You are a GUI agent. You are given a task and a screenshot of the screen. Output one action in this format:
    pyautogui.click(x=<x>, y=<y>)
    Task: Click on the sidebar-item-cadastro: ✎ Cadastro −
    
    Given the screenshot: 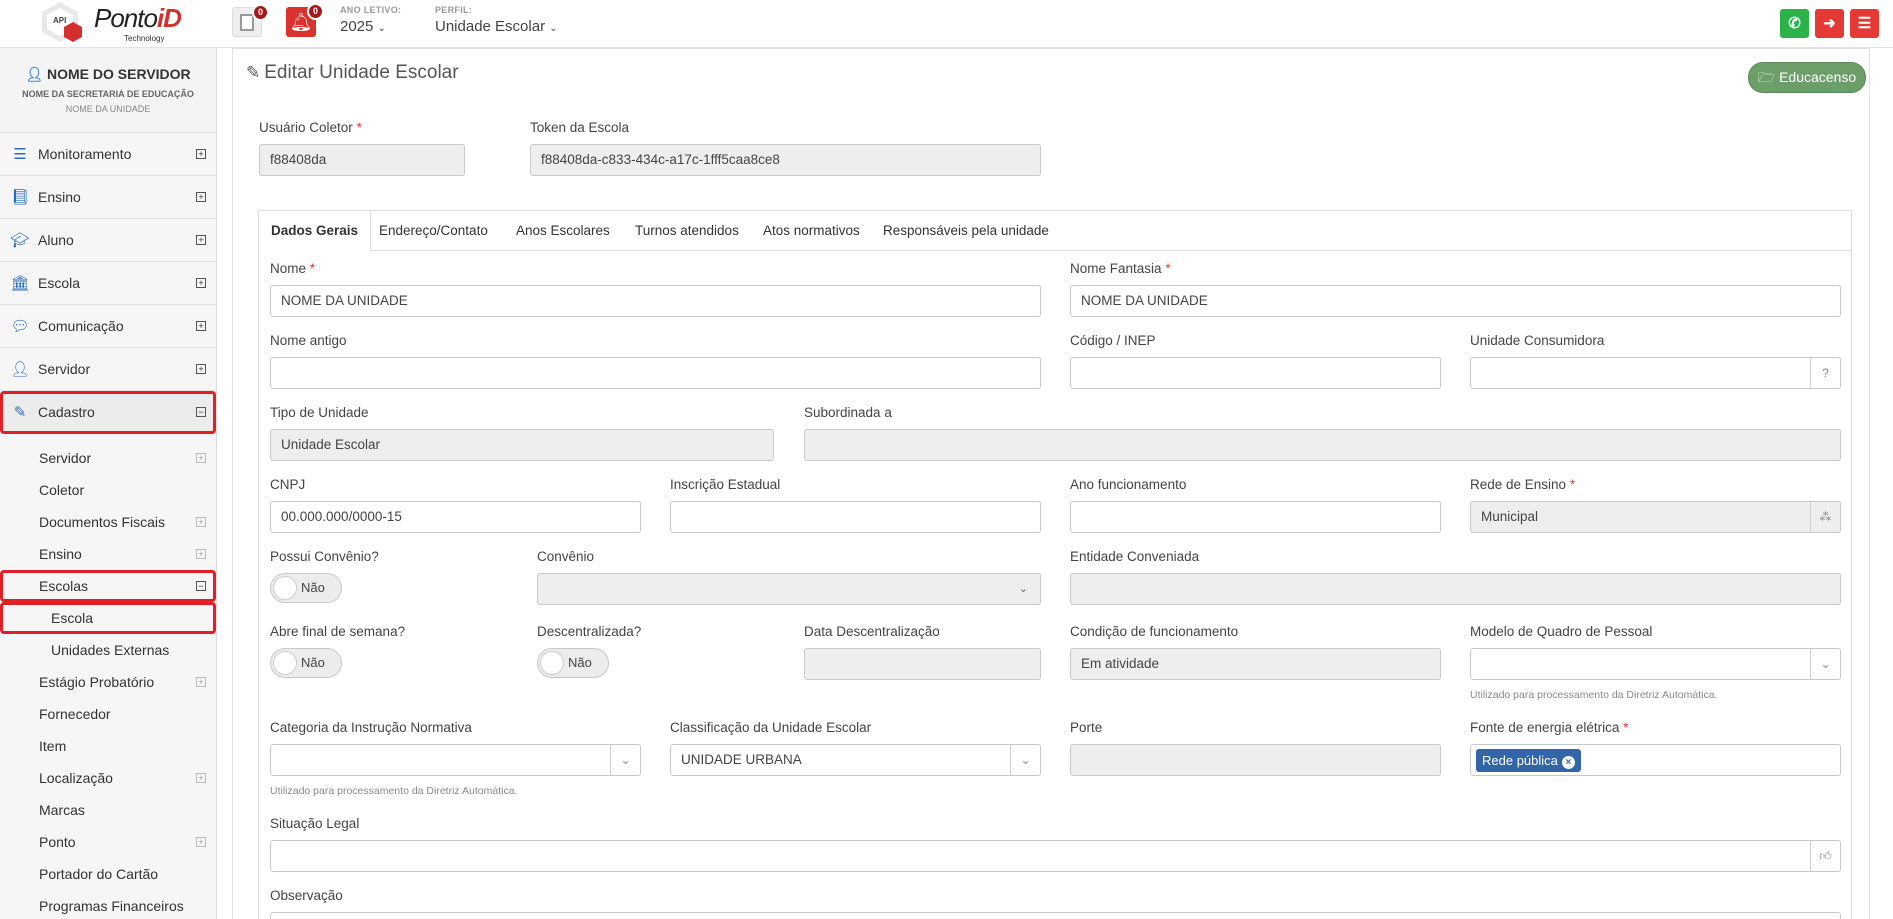 What is the action you would take?
    pyautogui.click(x=108, y=412)
    